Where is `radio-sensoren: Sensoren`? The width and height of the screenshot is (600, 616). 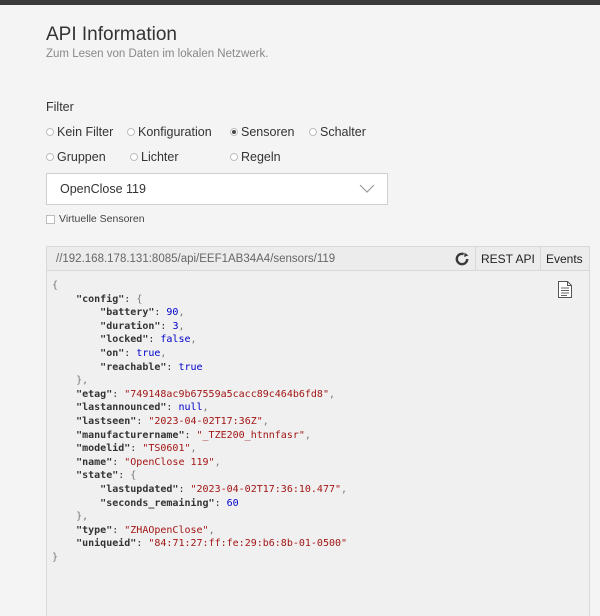 radio-sensoren: Sensoren is located at coordinates (262, 132).